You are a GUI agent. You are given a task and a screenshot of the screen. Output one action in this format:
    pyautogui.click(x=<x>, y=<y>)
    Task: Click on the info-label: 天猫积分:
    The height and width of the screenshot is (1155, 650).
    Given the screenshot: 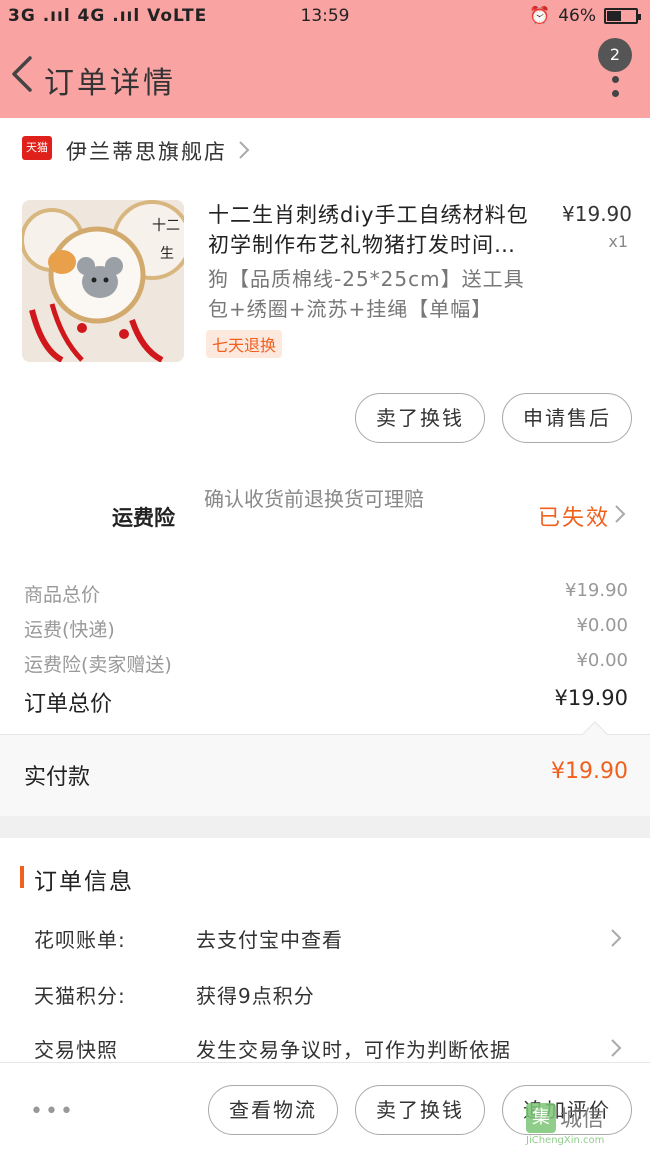 What is the action you would take?
    pyautogui.click(x=80, y=996)
    